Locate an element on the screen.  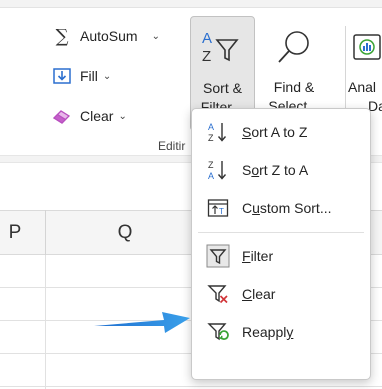
autosum-label: AutoSum is located at coordinates (109, 36).